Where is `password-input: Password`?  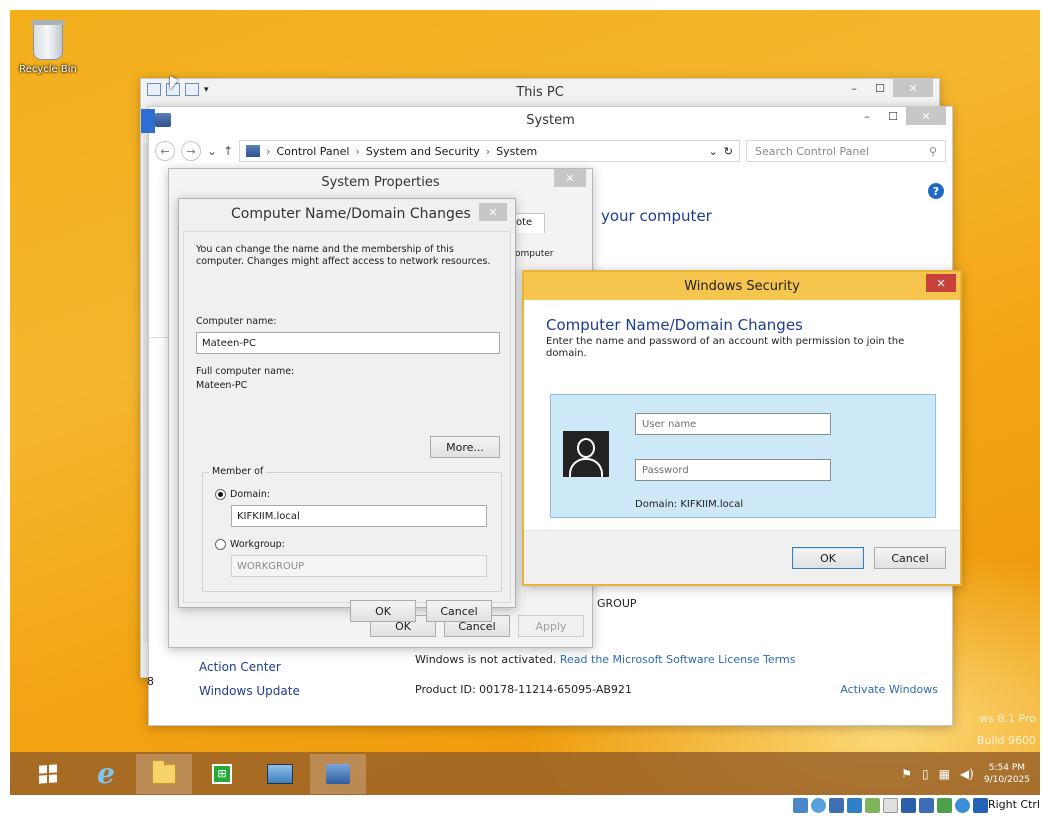 password-input: Password is located at coordinates (733, 470).